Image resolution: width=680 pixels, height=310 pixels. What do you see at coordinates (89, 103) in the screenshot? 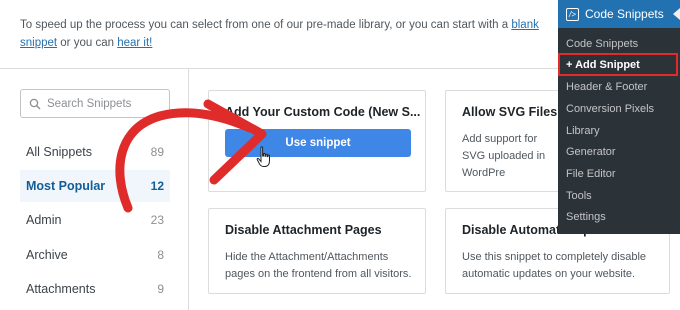
I see `search-placeholder: Search Snippets` at bounding box center [89, 103].